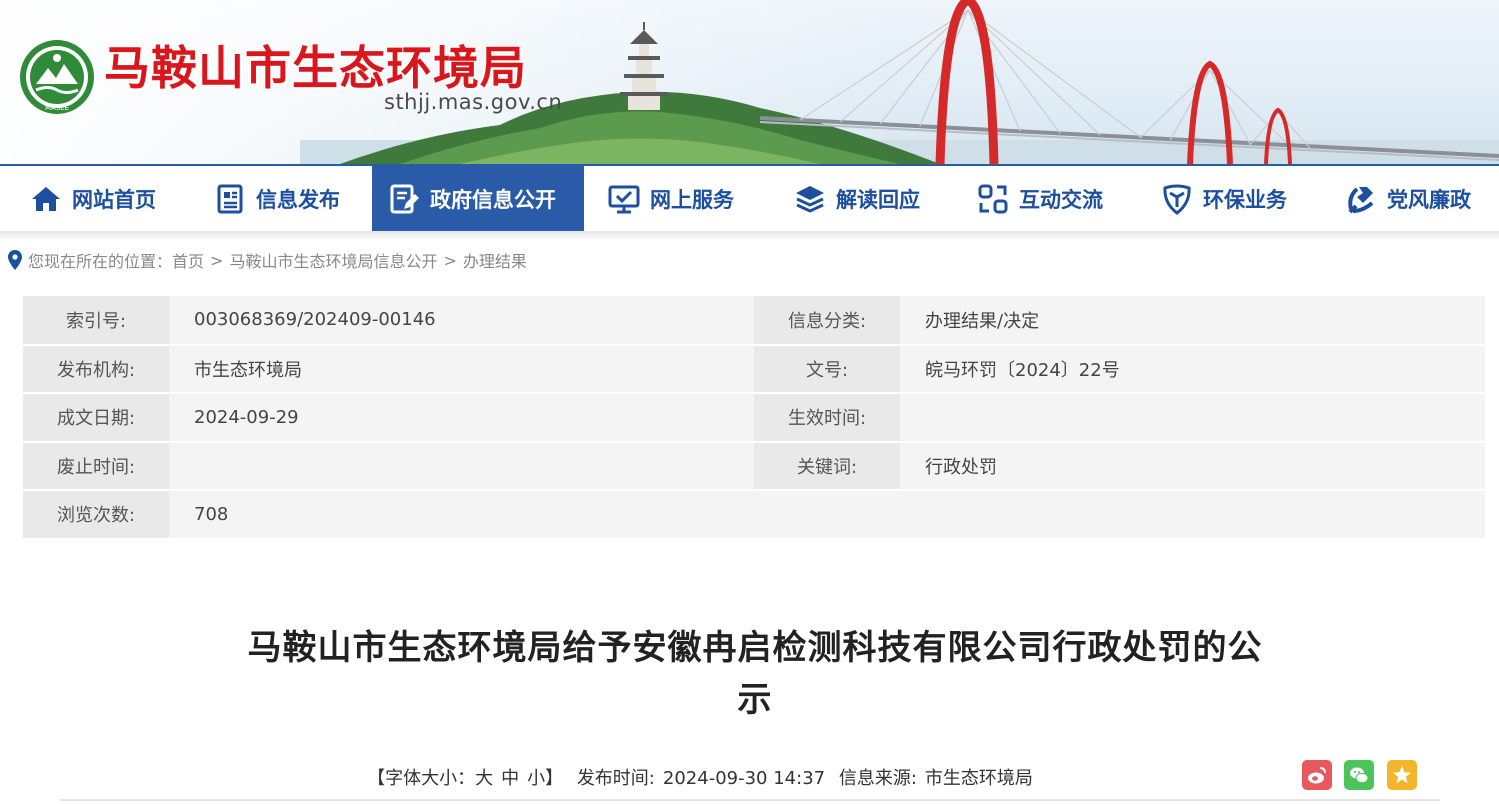 This screenshot has width=1499, height=804. I want to click on meta-value-keywords: 行政处罚, so click(1192, 466).